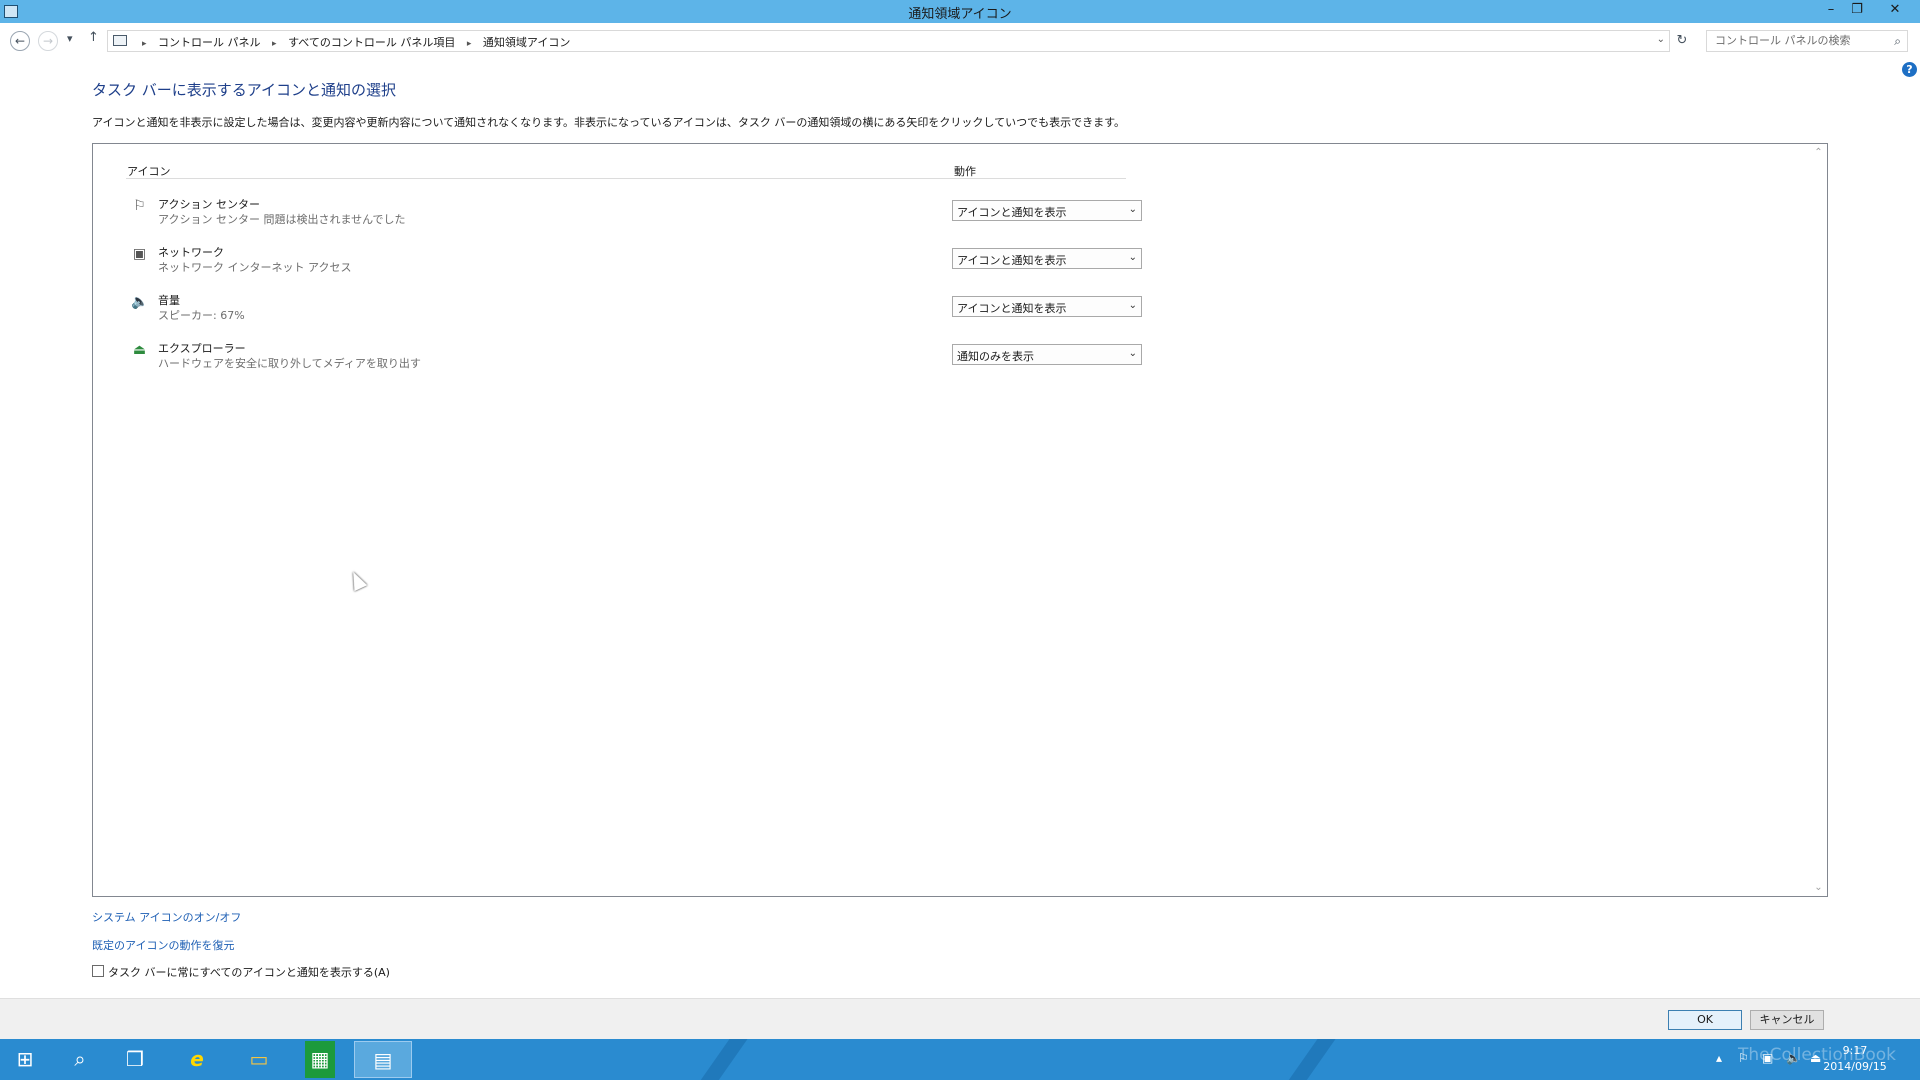 The width and height of the screenshot is (1920, 1080). Describe the element at coordinates (191, 252) in the screenshot. I see `item-name: ネットワーク` at that location.